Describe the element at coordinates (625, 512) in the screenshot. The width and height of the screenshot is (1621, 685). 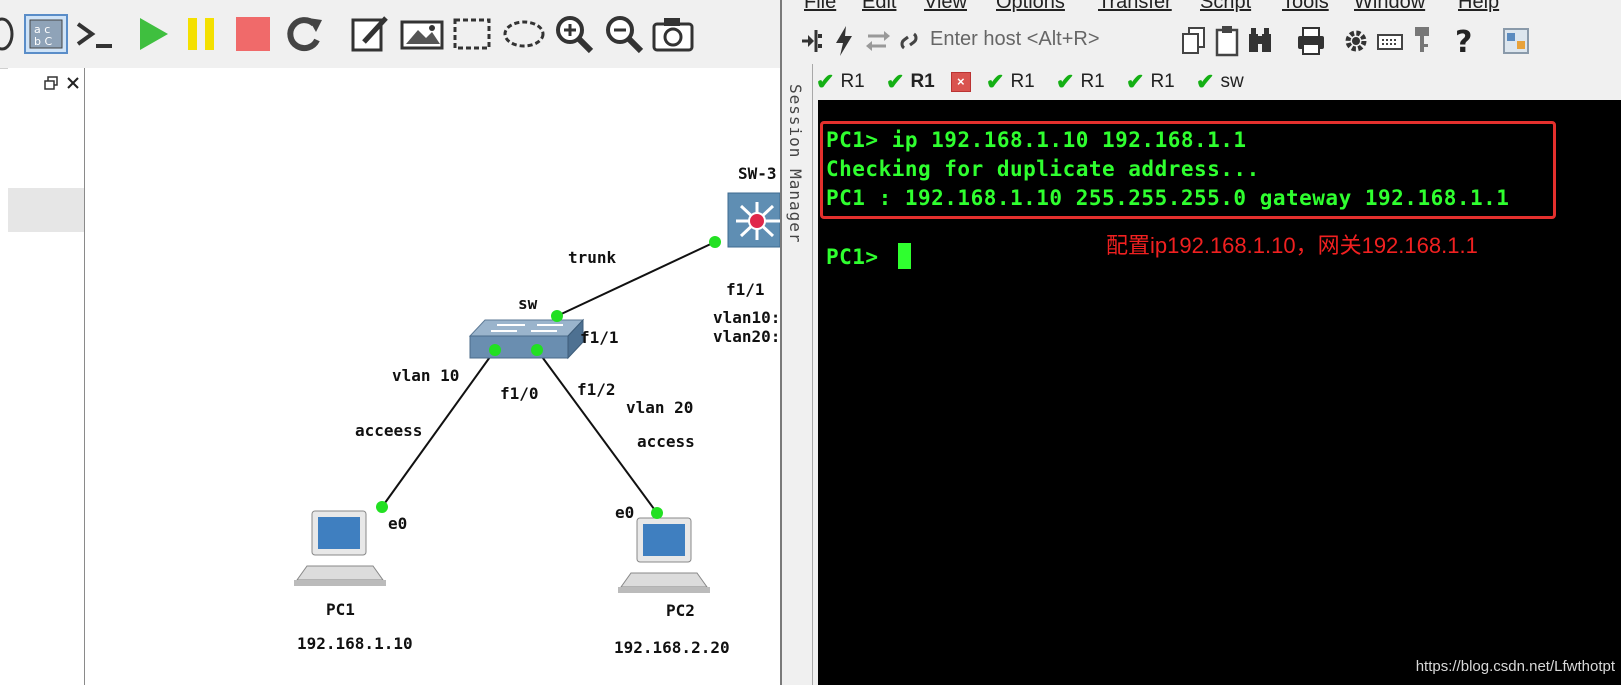
I see `port-label-pc2-e0: e0` at that location.